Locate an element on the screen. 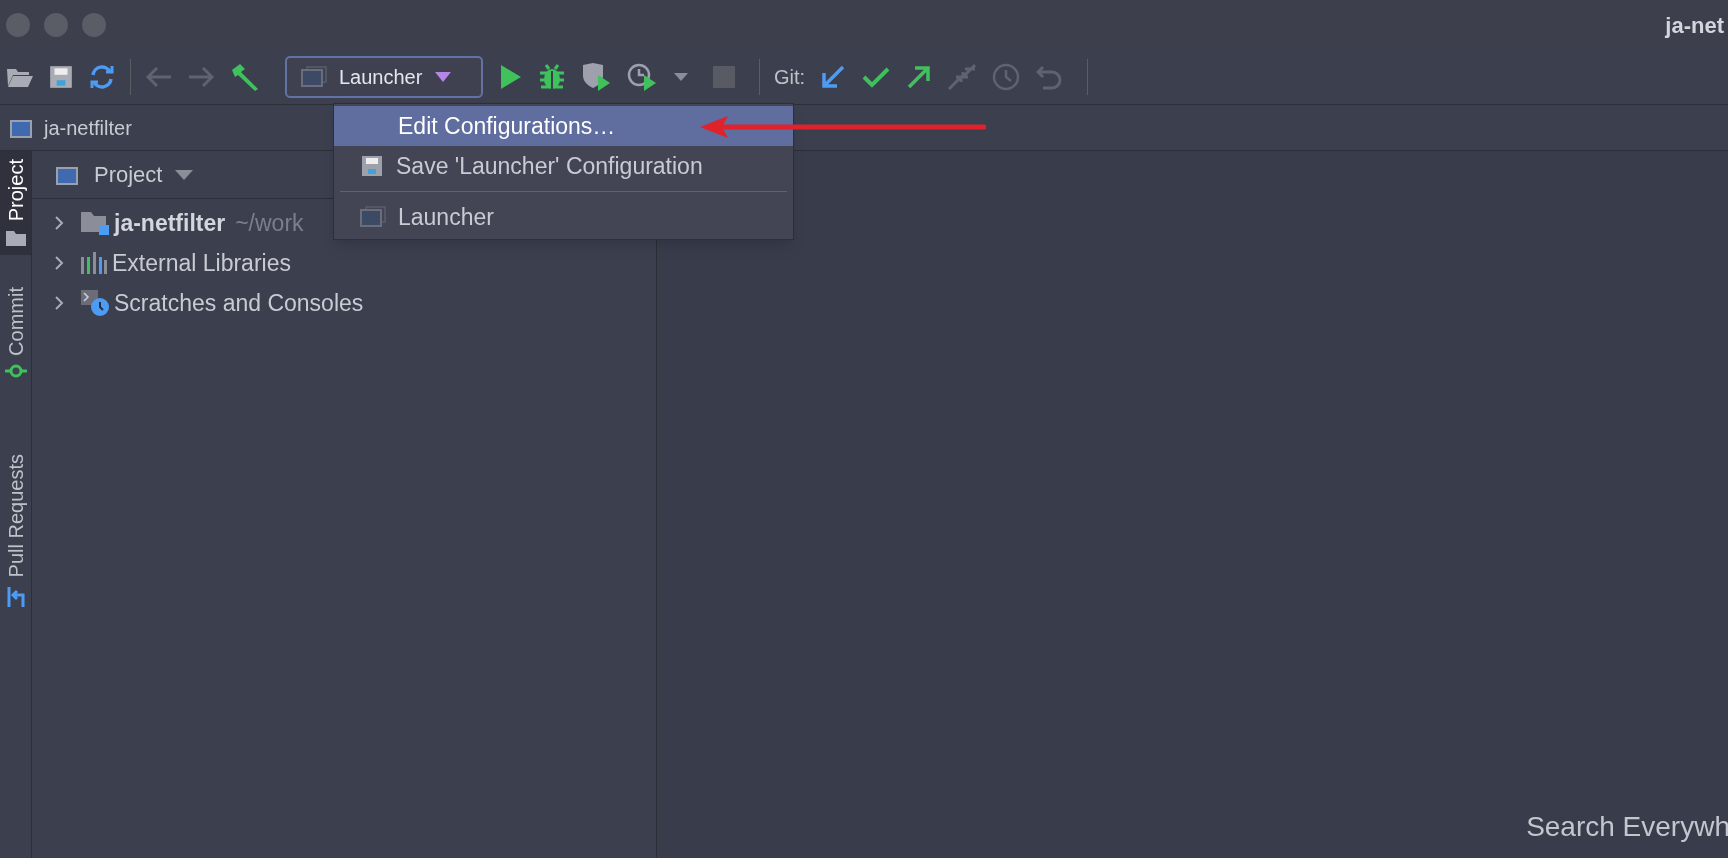 The width and height of the screenshot is (1728, 858). breadcrumb-label: ja-netfilter is located at coordinates (88, 128).